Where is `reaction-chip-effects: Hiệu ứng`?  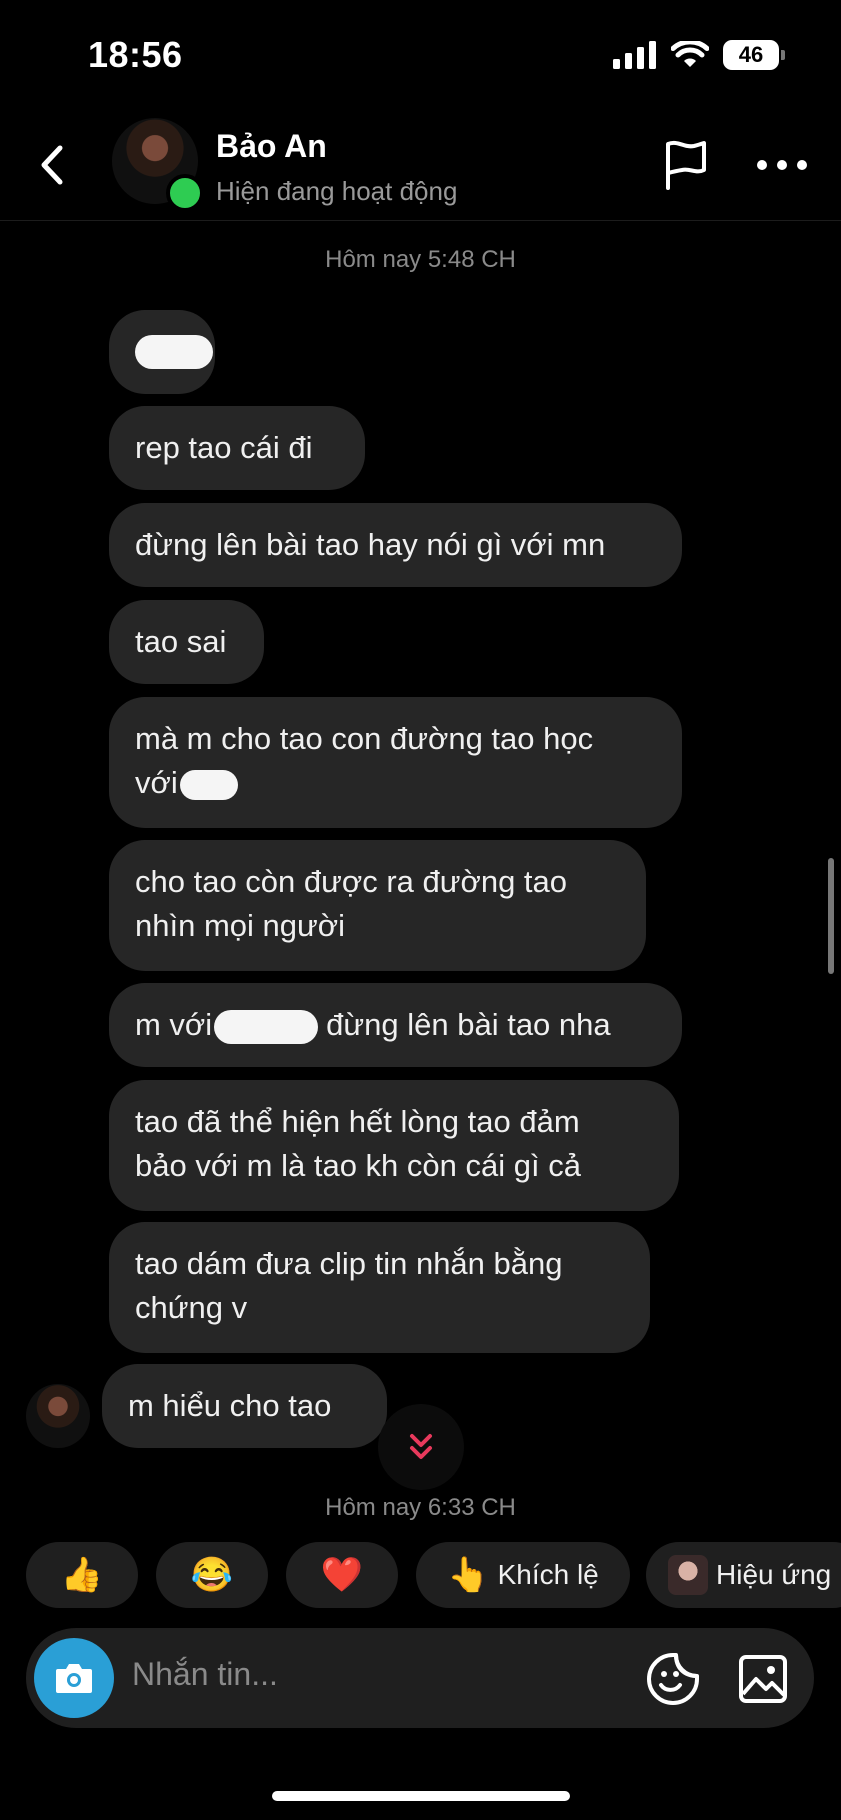 reaction-chip-effects: Hiệu ứng is located at coordinates (743, 1575).